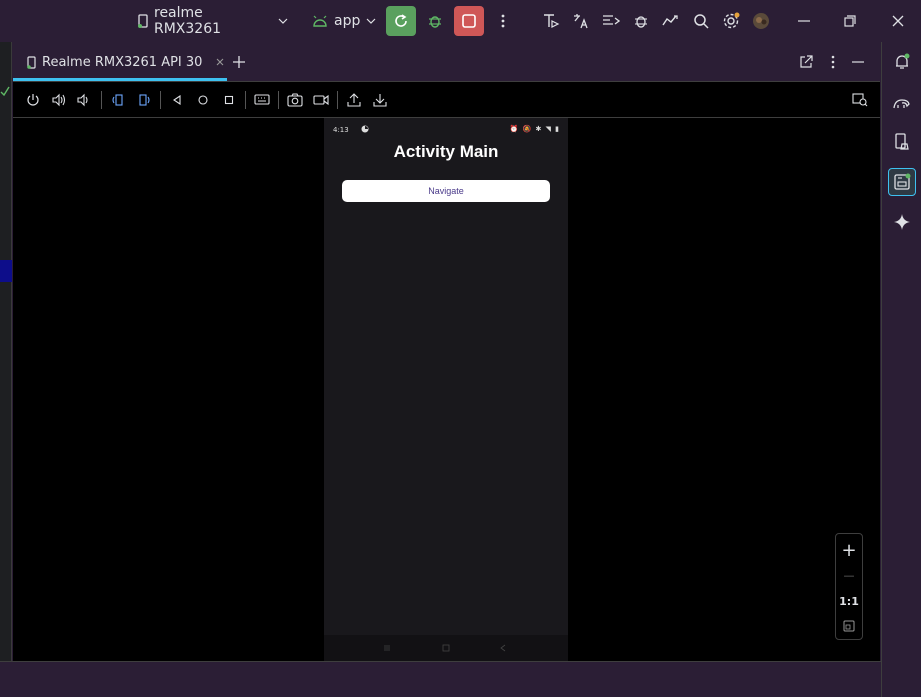 The width and height of the screenshot is (921, 697). What do you see at coordinates (902, 222) in the screenshot?
I see `gemini-icon` at bounding box center [902, 222].